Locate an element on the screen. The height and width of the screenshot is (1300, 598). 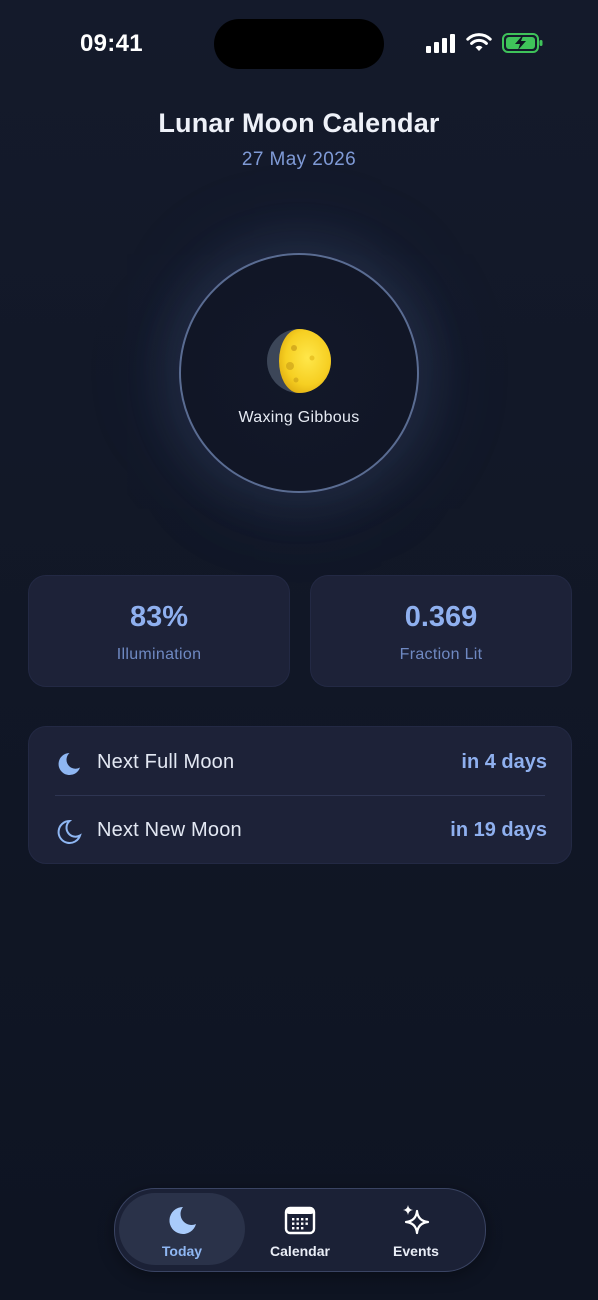
signal-icon is located at coordinates (441, 43).